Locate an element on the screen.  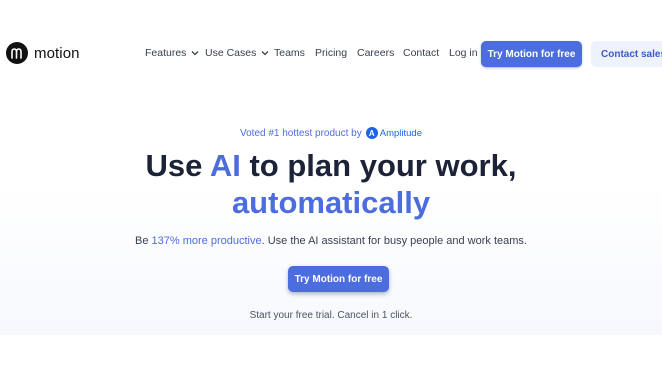
subtitle-pre: Be is located at coordinates (143, 241).